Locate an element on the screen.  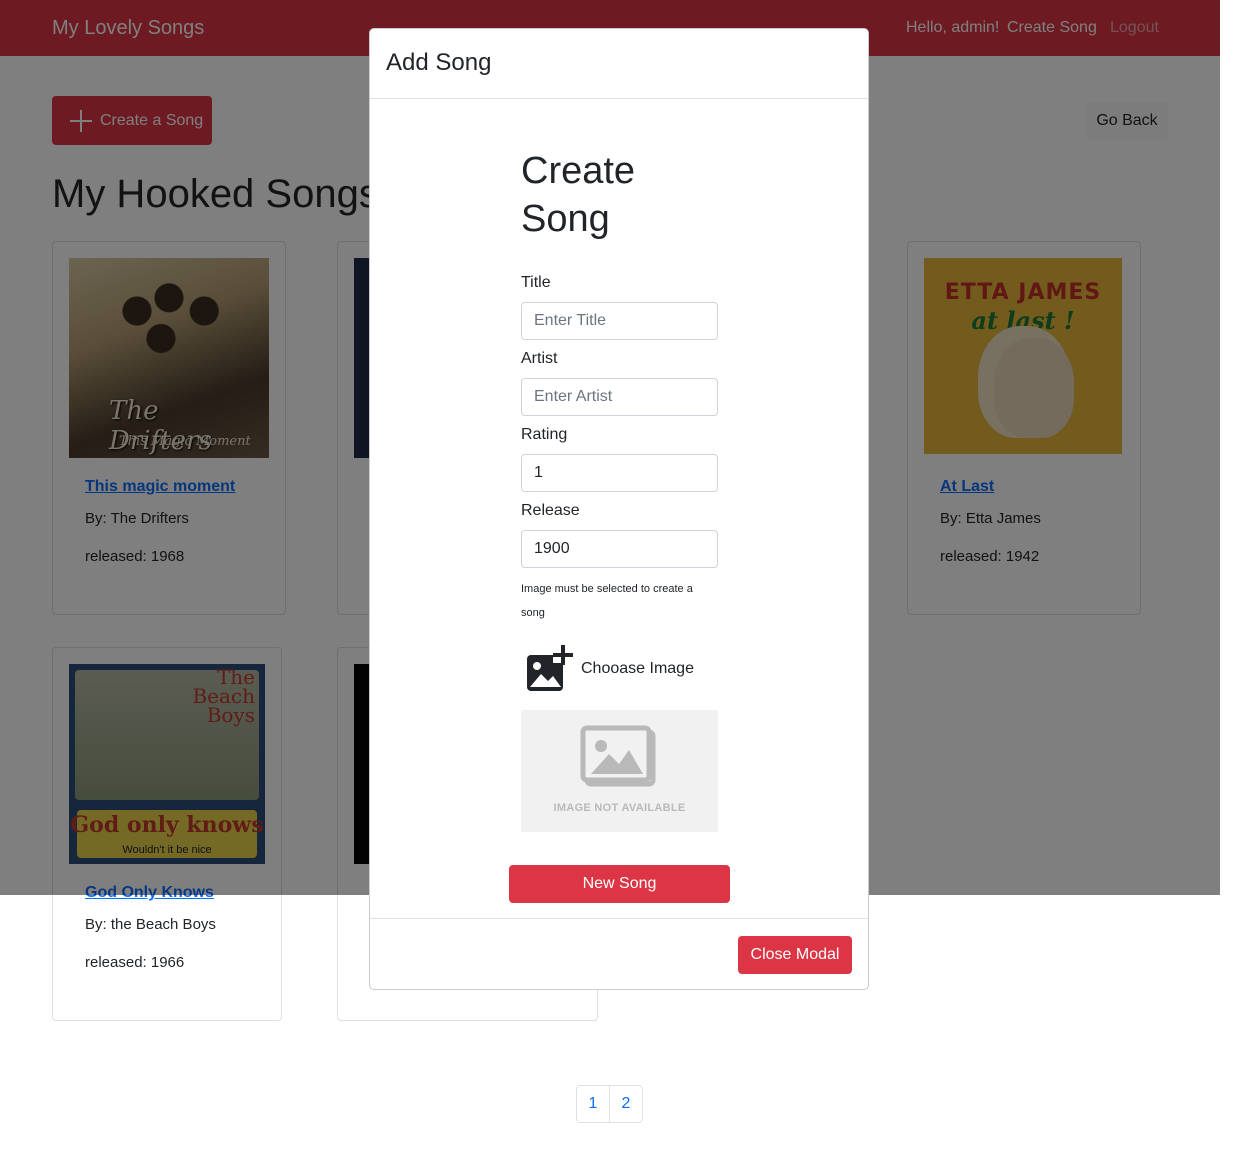
modal-footer: Close Modal is located at coordinates (619, 954).